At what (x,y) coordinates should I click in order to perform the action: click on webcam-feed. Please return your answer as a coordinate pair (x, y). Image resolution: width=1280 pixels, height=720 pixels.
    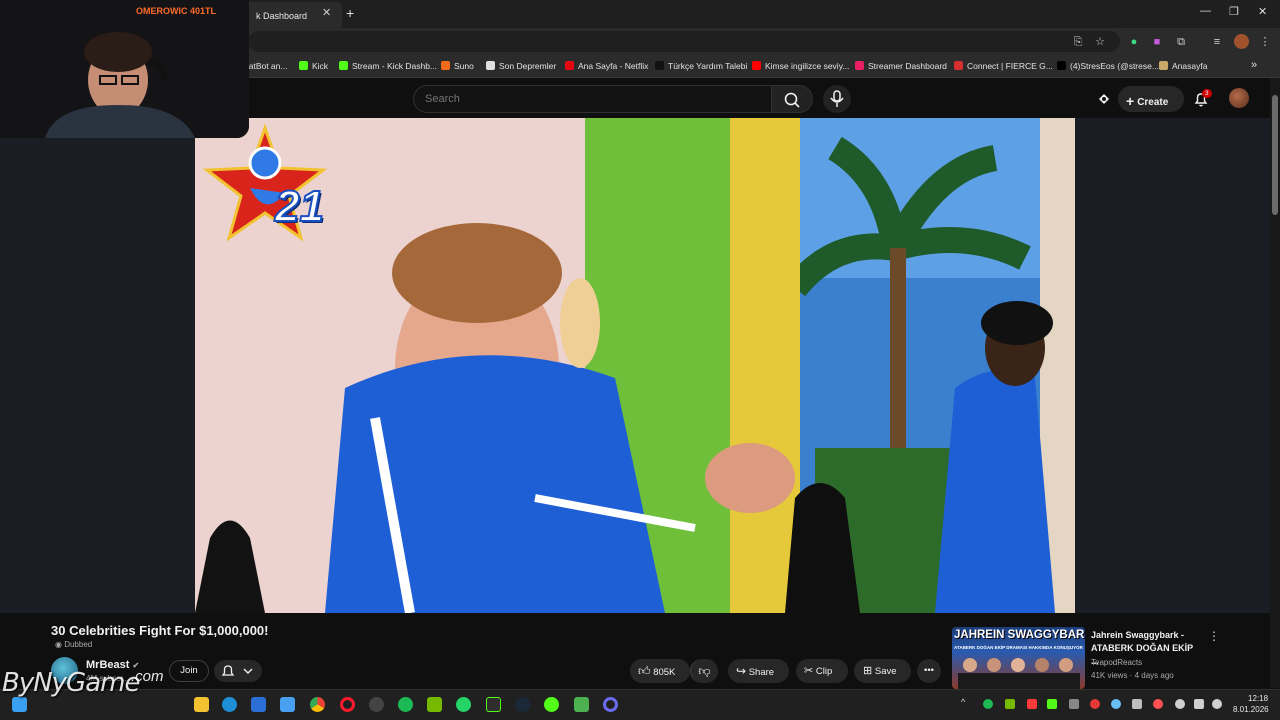
    Looking at the image, I should click on (124, 69).